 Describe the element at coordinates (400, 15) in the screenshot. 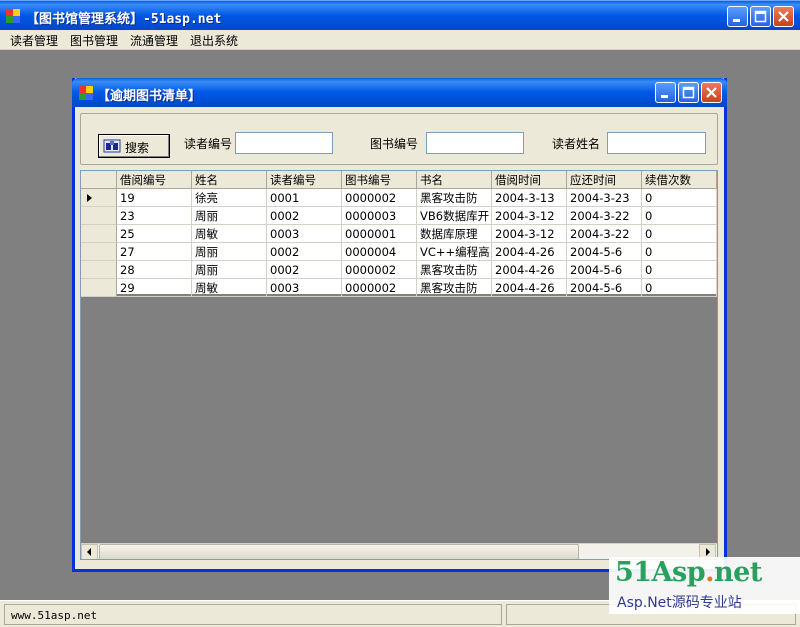

I see `main-title-bar: 【图书馆管理系统】-51asp.net` at that location.